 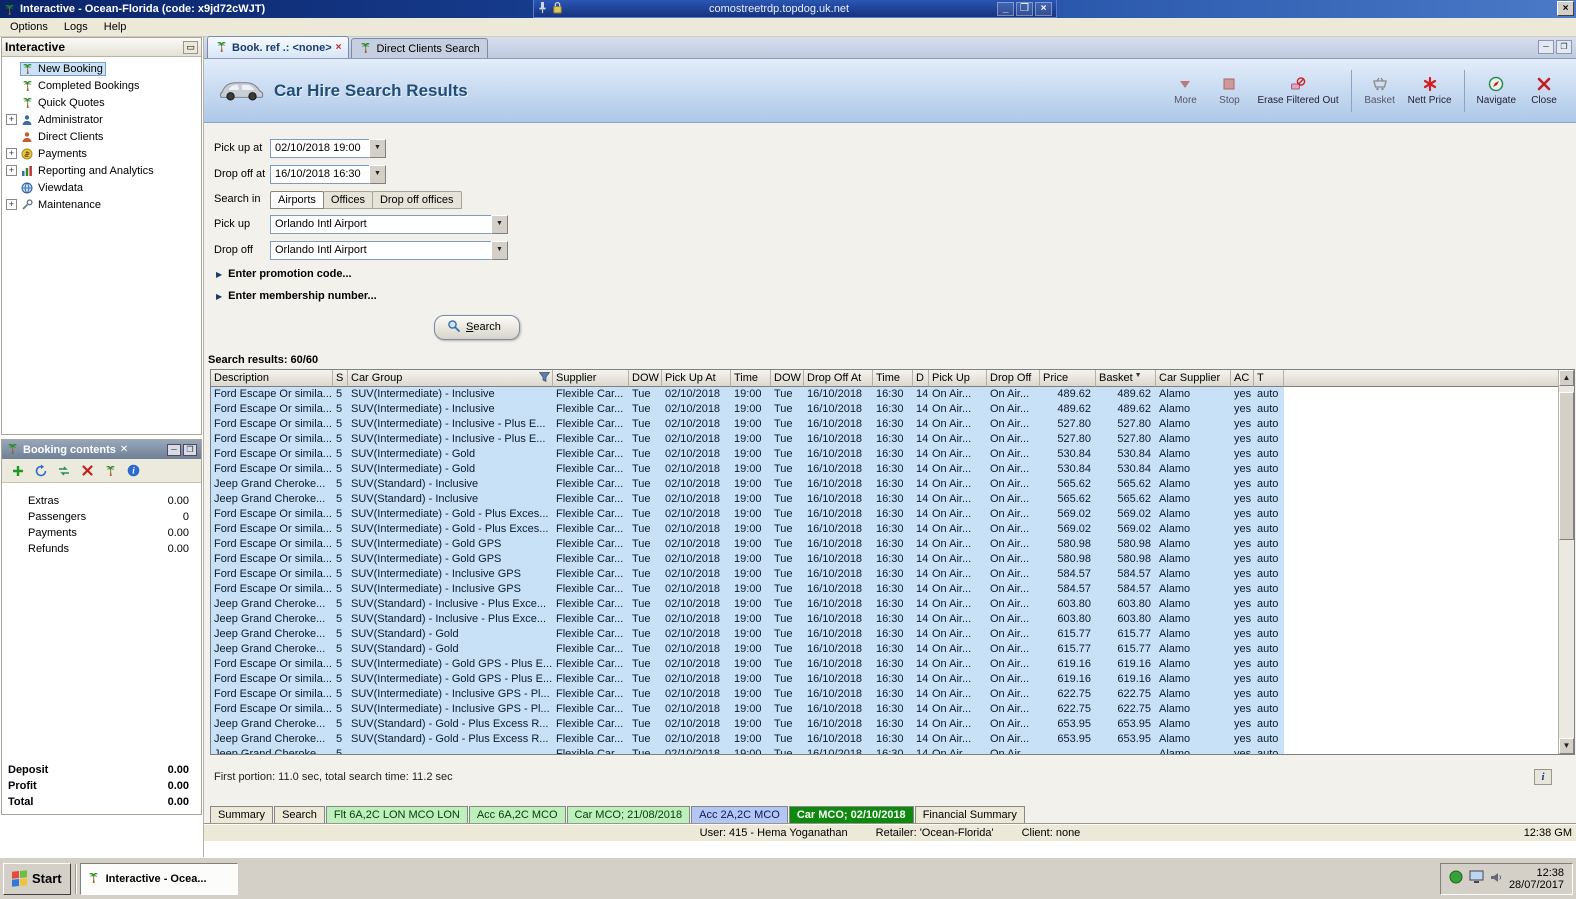 What do you see at coordinates (389, 224) in the screenshot?
I see `pickup-location-combo: Orlando Intl Airport ▼` at bounding box center [389, 224].